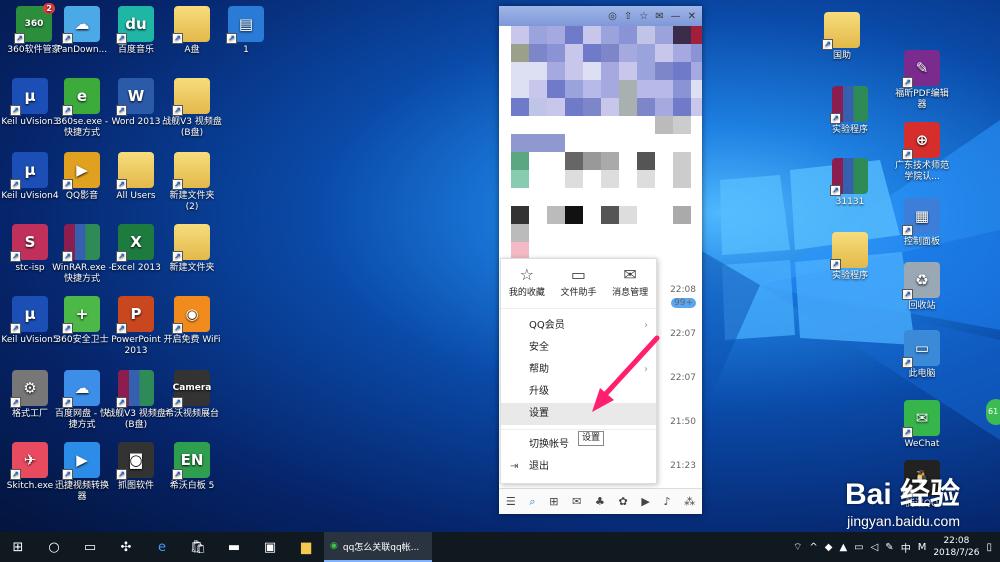 This screenshot has width=1000, height=562. Describe the element at coordinates (82, 472) in the screenshot. I see `desktop-icon: ▶ ↗ 迅捷视频转换器` at that location.